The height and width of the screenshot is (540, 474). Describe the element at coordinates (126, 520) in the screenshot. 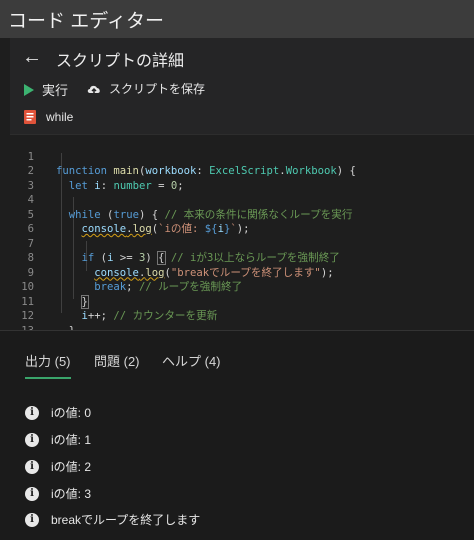

I see `output-text: breakでループを終了します` at that location.